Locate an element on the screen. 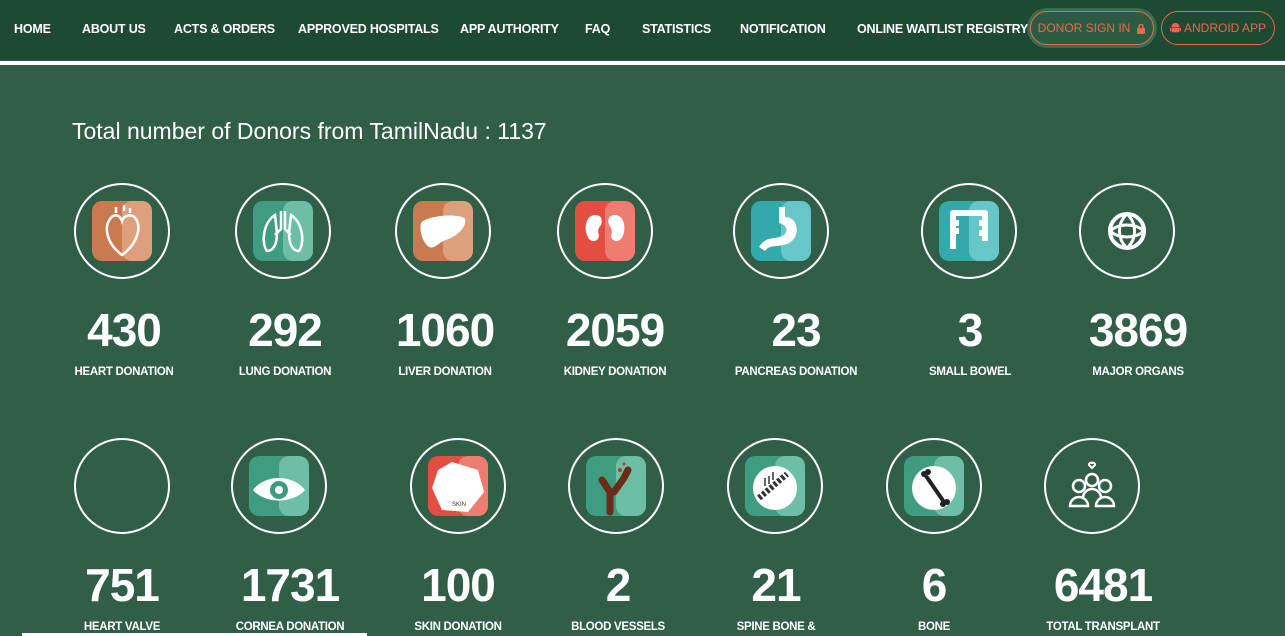 The height and width of the screenshot is (636, 1285). nav-app-authority: APP AUTHORITY is located at coordinates (509, 29).